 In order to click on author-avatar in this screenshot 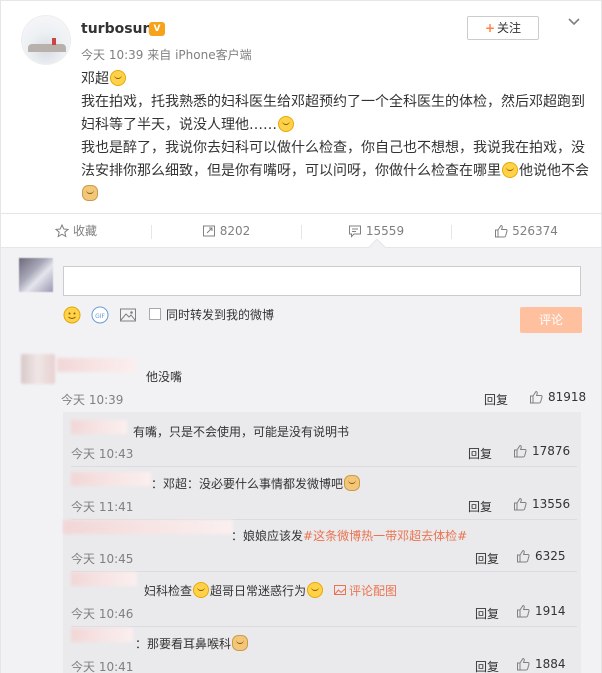, I will do `click(46, 40)`.